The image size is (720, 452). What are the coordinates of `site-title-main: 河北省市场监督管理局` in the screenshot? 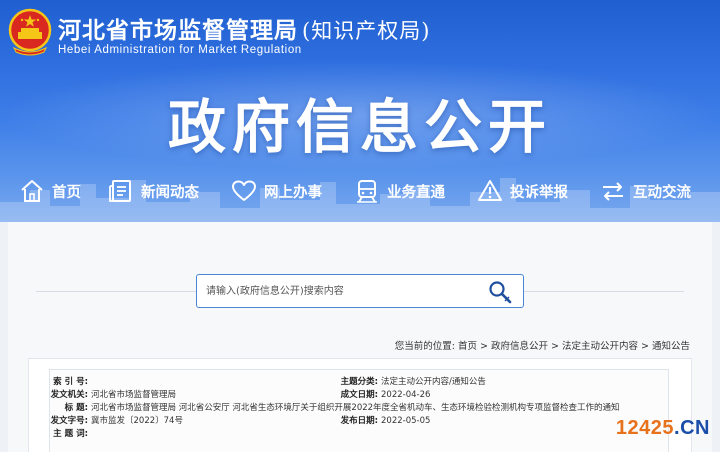 It's located at (178, 31).